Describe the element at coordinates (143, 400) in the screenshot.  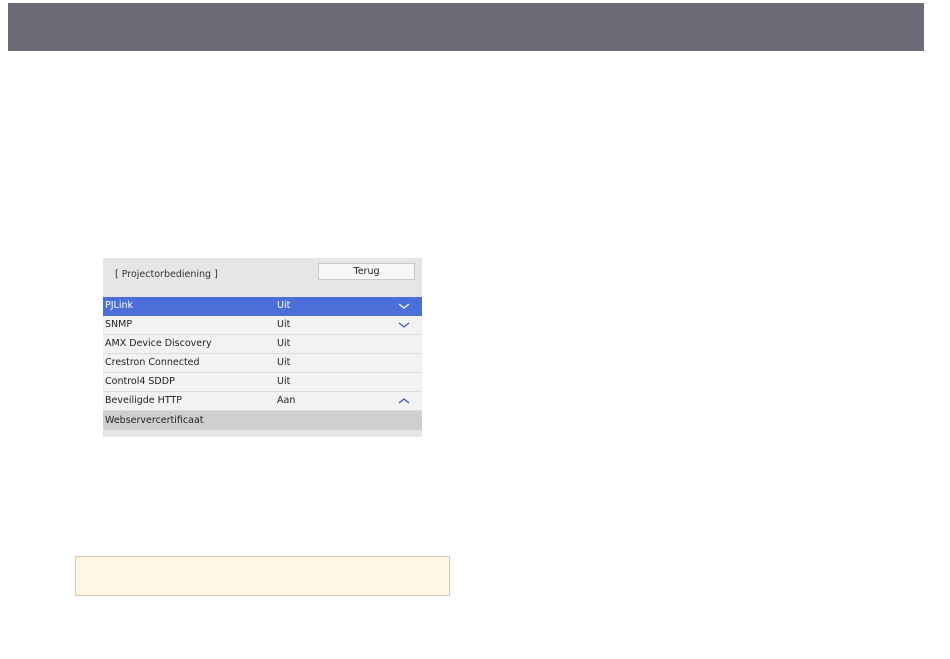
I see `row-label: Beveiligde HTTP` at that location.